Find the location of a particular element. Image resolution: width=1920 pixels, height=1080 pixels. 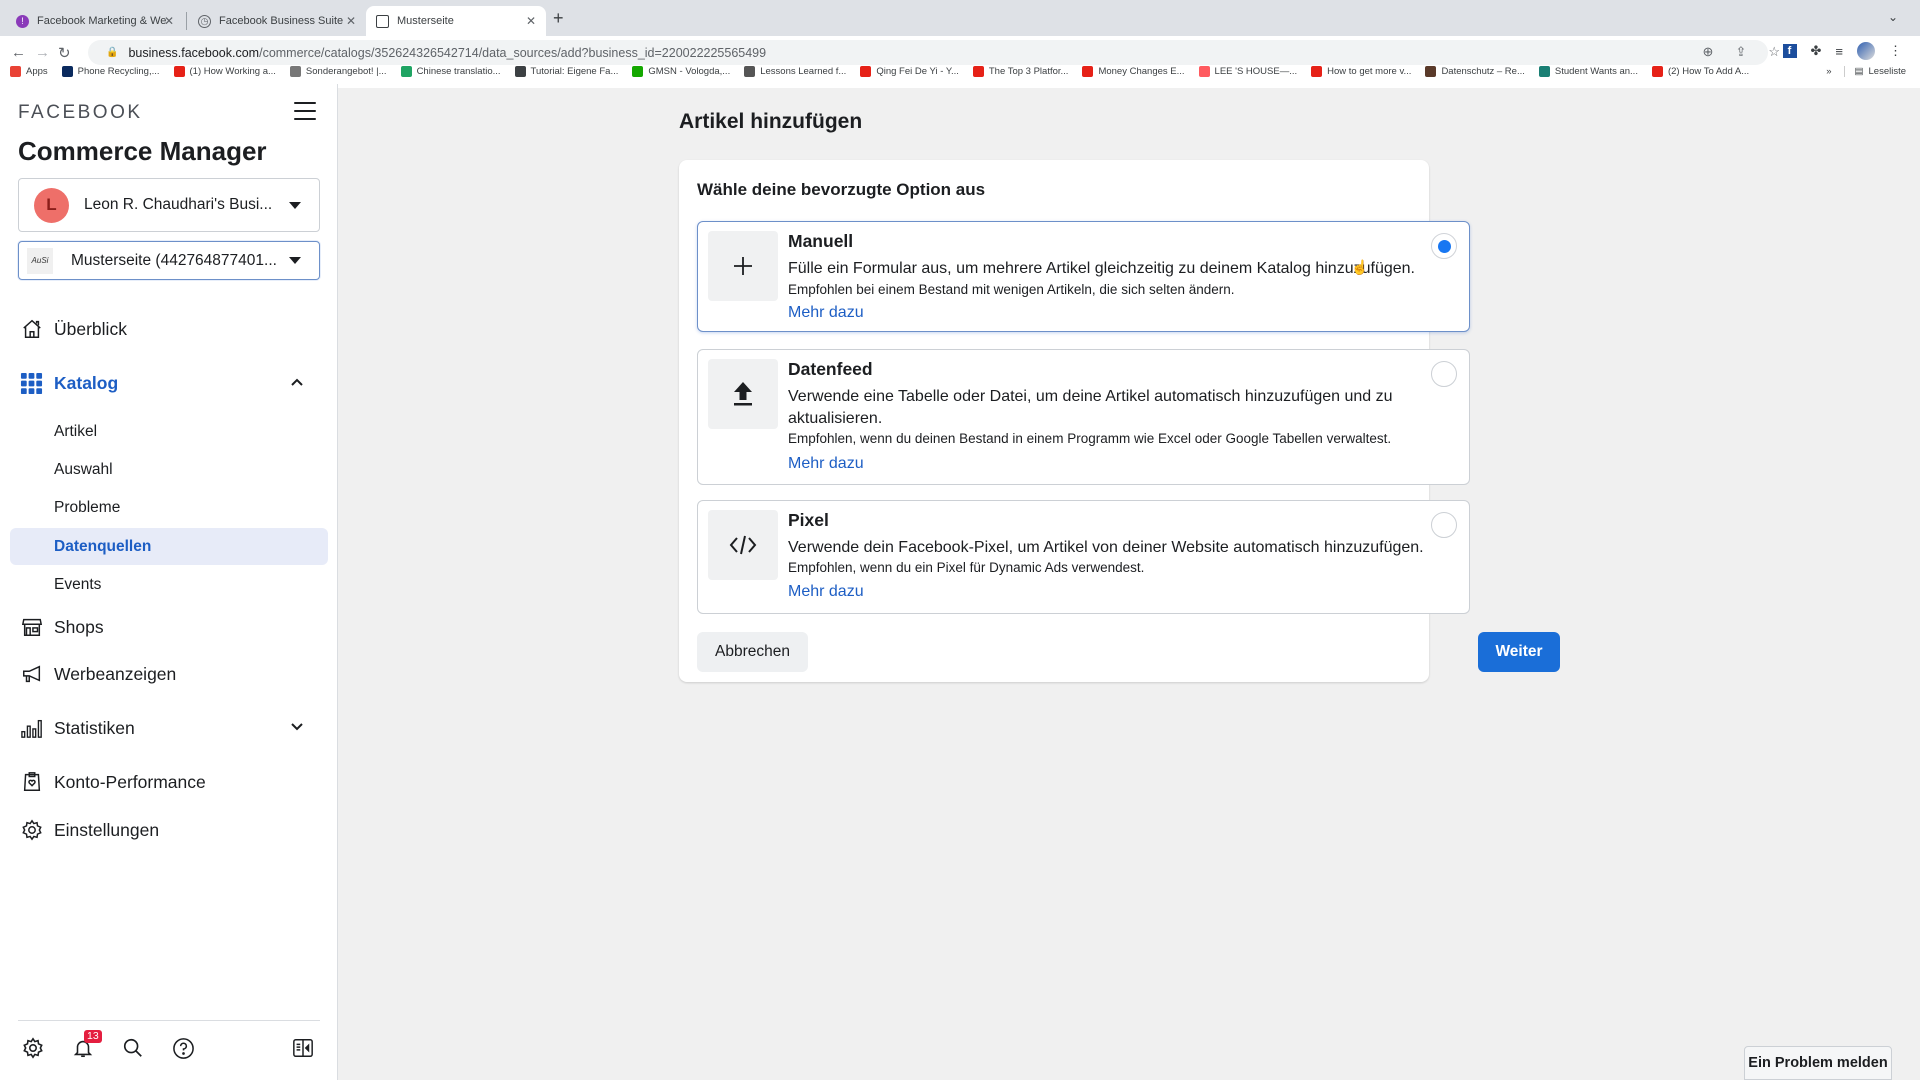

report-problem-button: Ein Problem melden is located at coordinates (1818, 1063).